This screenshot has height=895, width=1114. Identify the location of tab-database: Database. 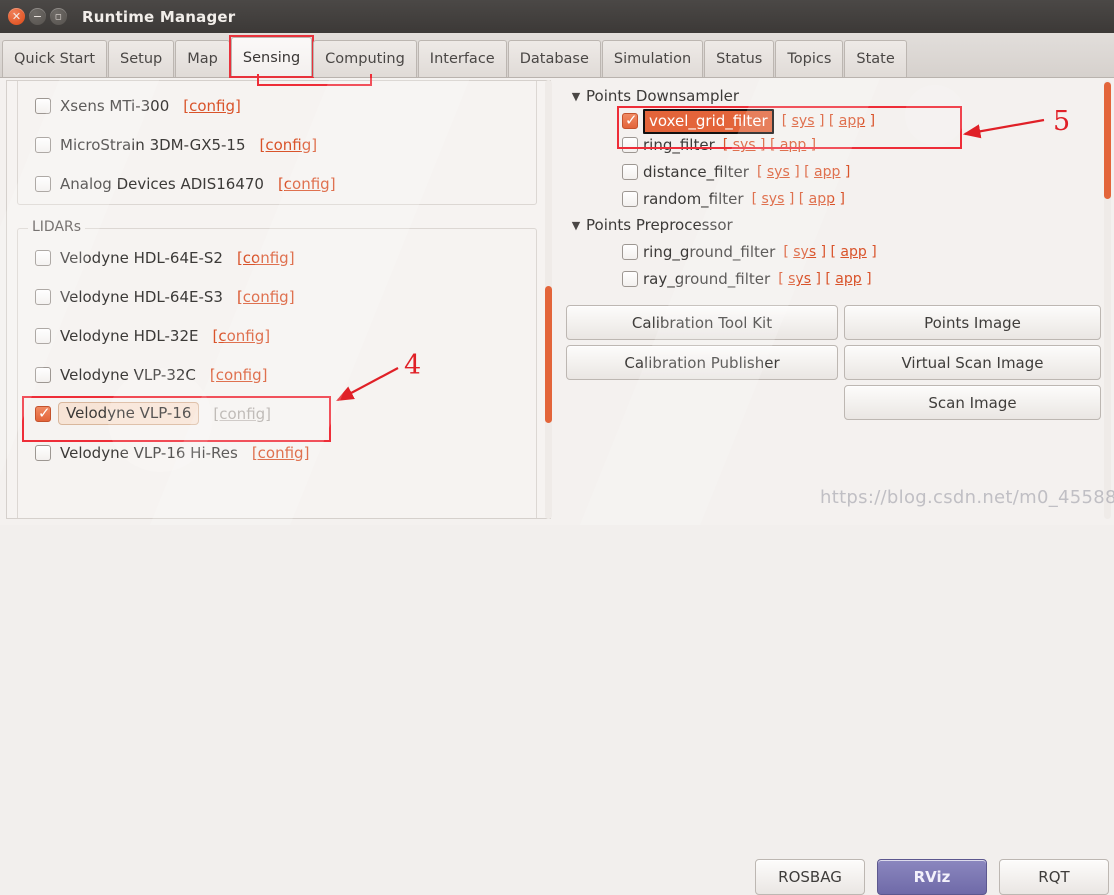
(554, 58).